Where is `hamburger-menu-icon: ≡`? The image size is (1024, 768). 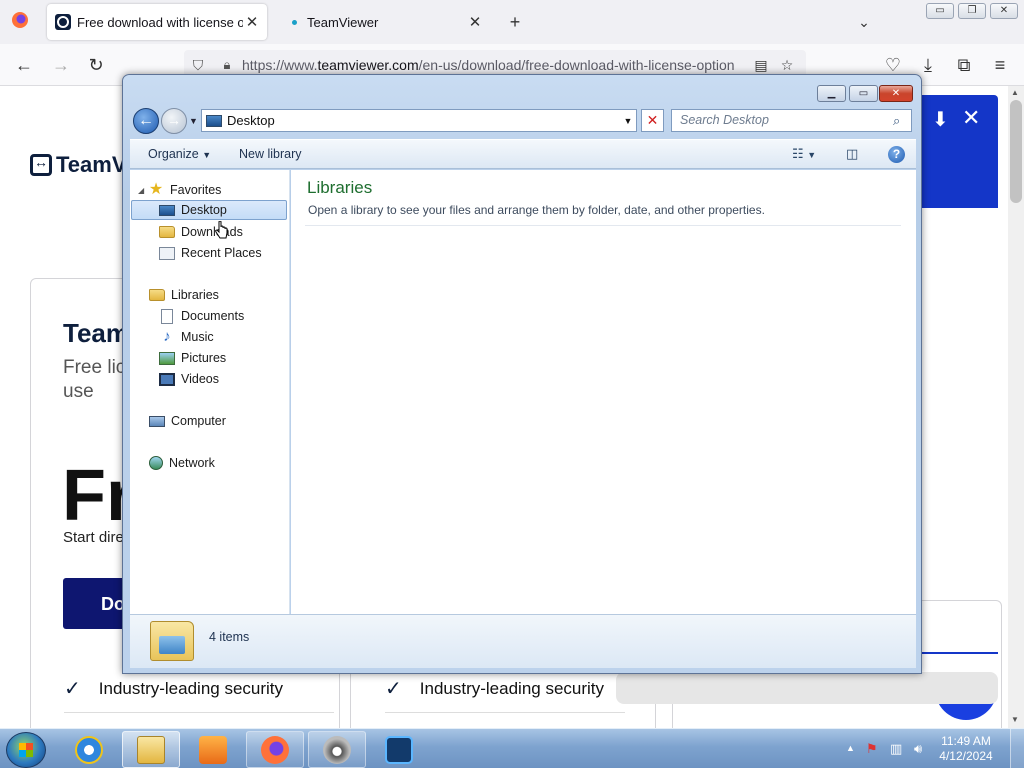
hamburger-menu-icon: ≡ is located at coordinates (1000, 65).